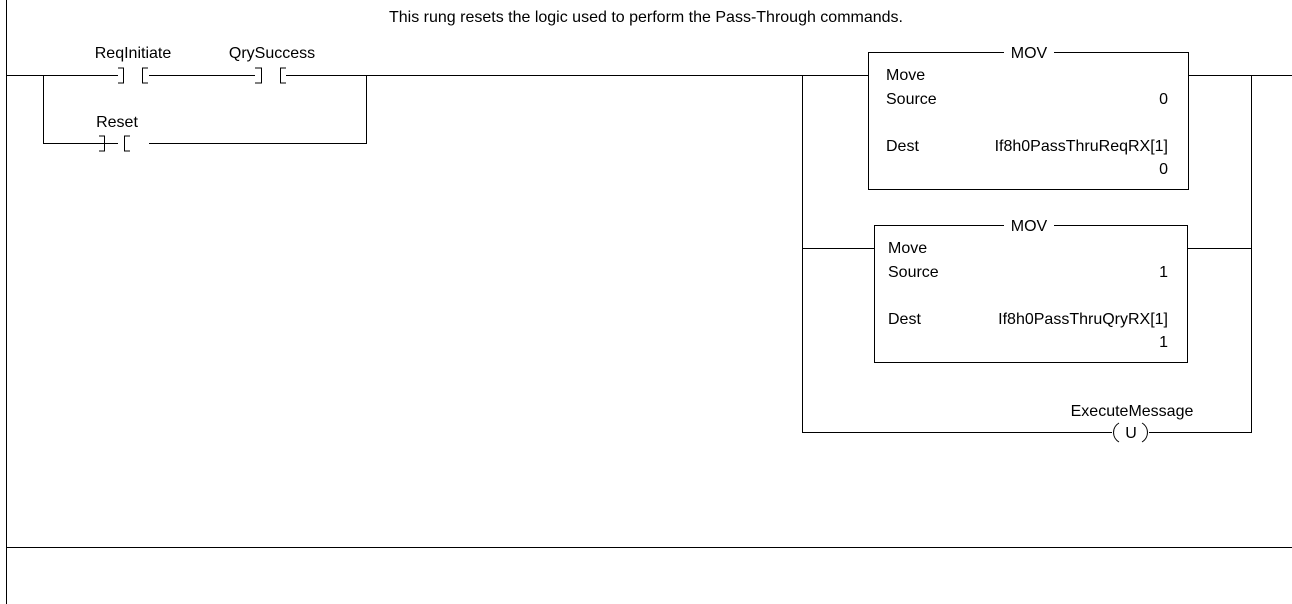 The width and height of the screenshot is (1292, 604). Describe the element at coordinates (117, 122) in the screenshot. I see `contact-label-reset: Reset` at that location.